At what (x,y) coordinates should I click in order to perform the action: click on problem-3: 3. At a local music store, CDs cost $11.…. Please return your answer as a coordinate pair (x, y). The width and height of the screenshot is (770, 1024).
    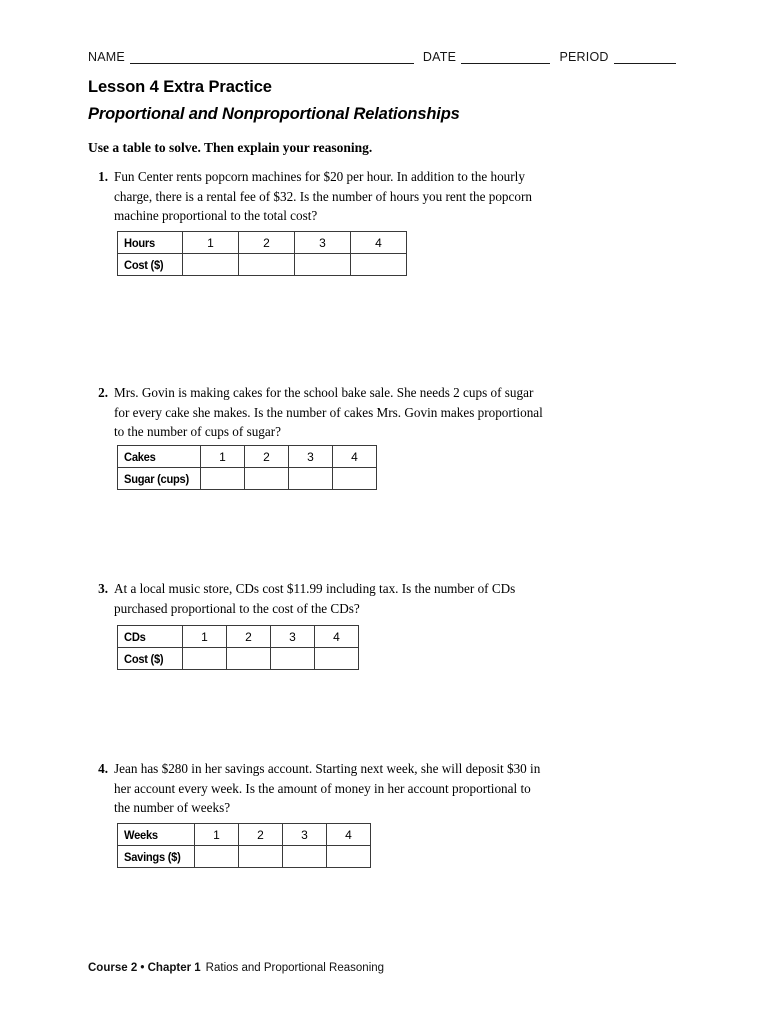
    Looking at the image, I should click on (318, 598).